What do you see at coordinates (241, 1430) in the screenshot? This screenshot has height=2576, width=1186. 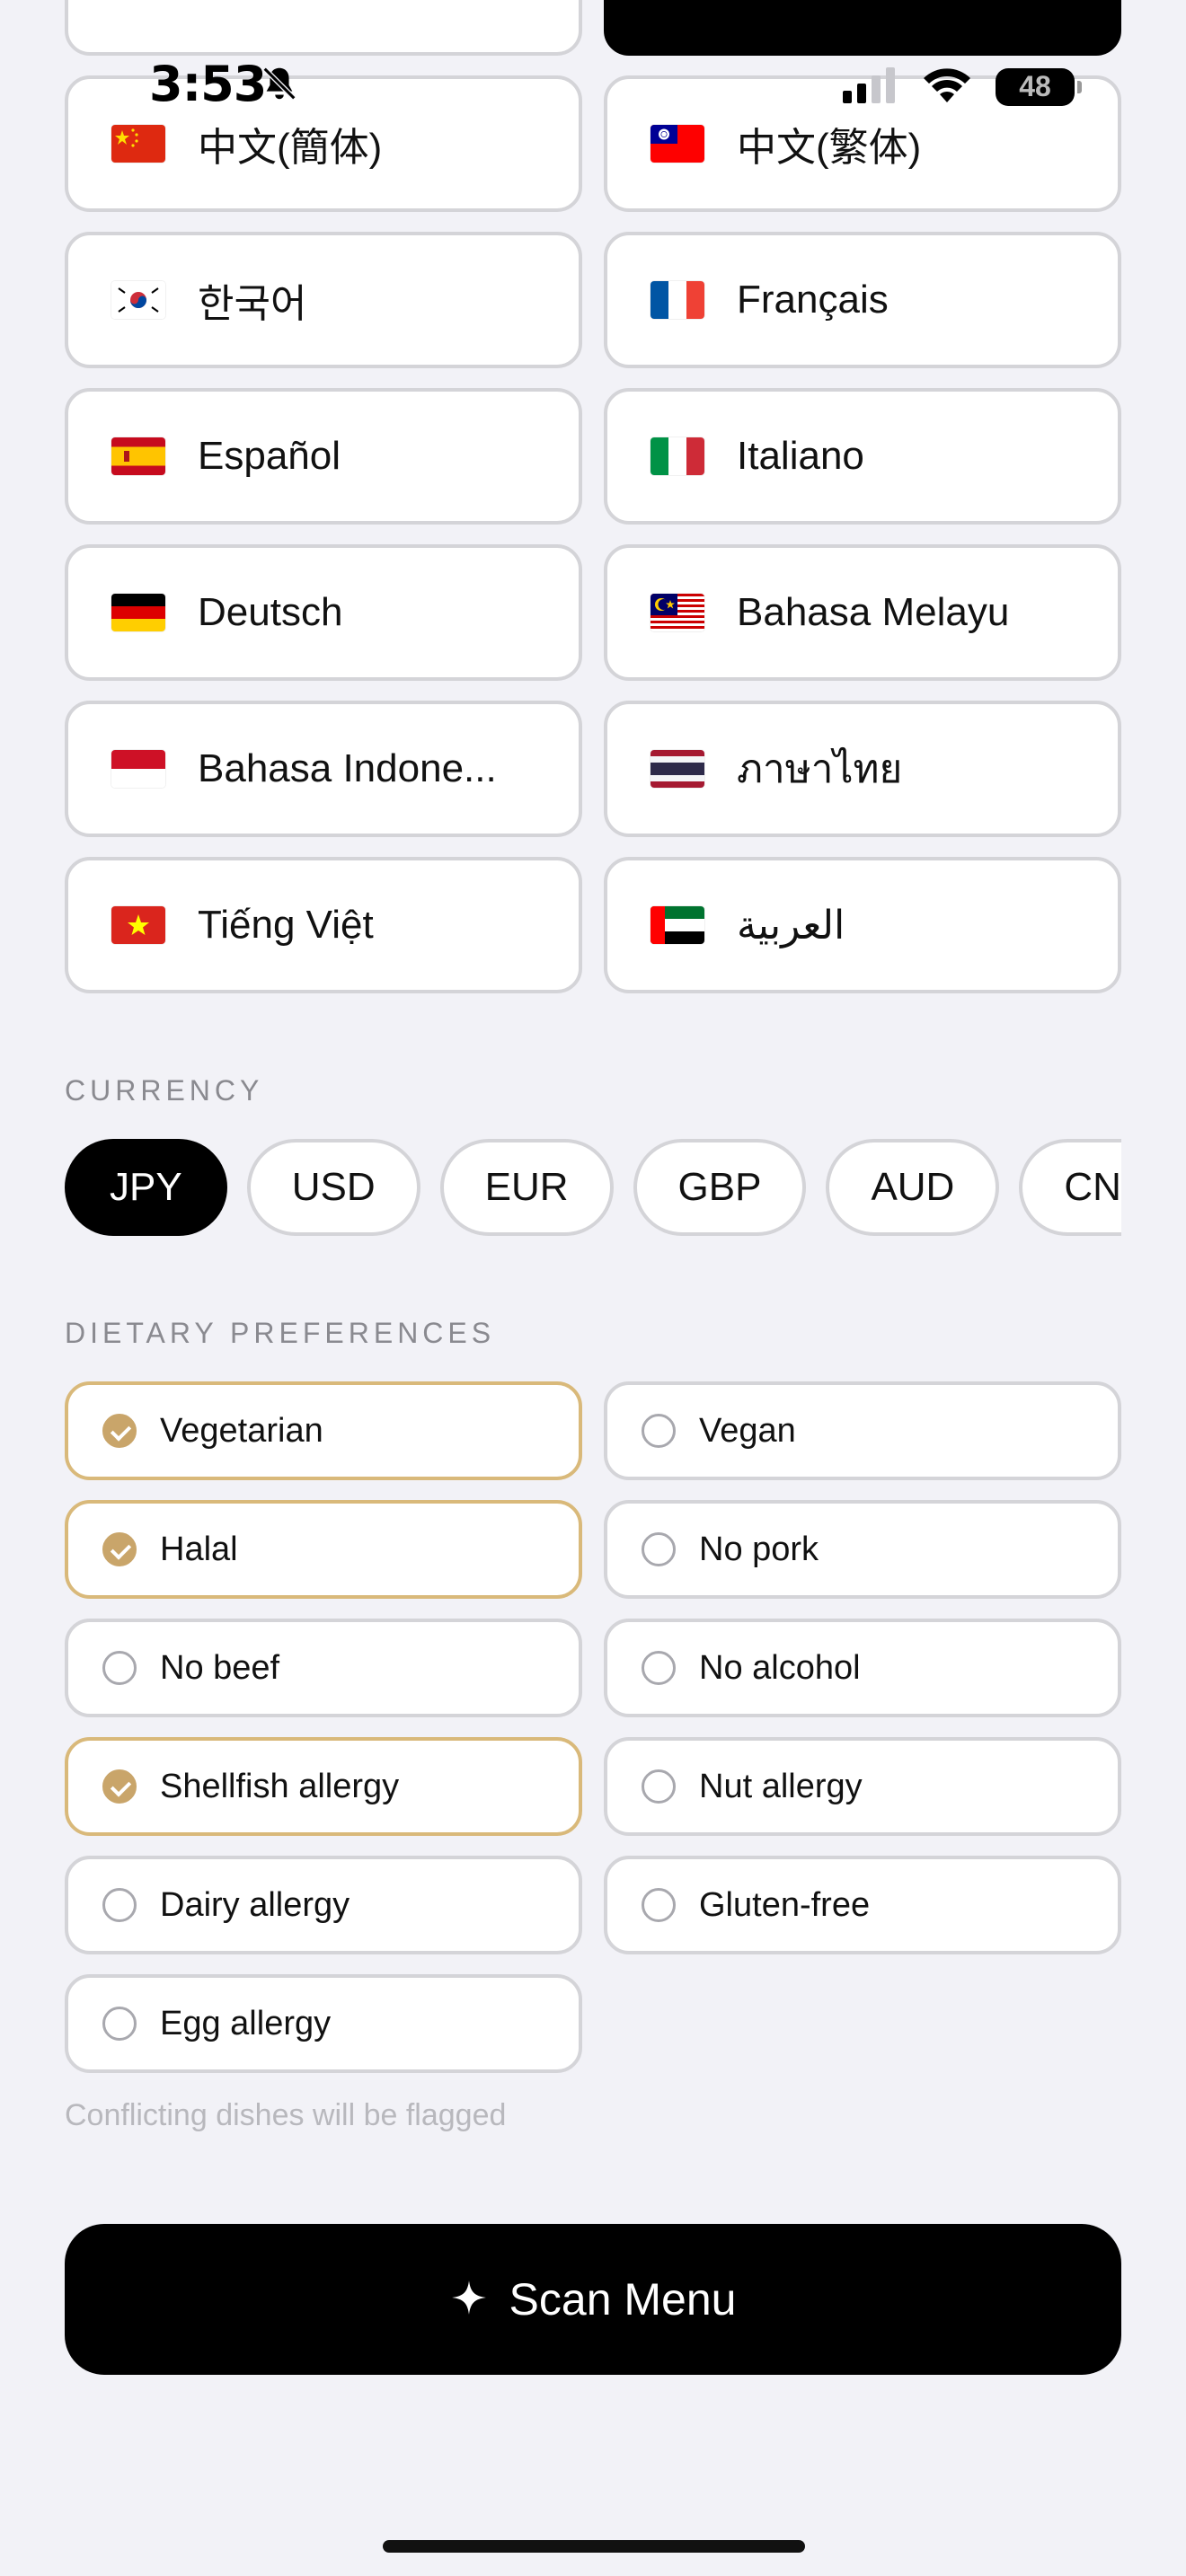 I see `diet-label: Vegetarian` at bounding box center [241, 1430].